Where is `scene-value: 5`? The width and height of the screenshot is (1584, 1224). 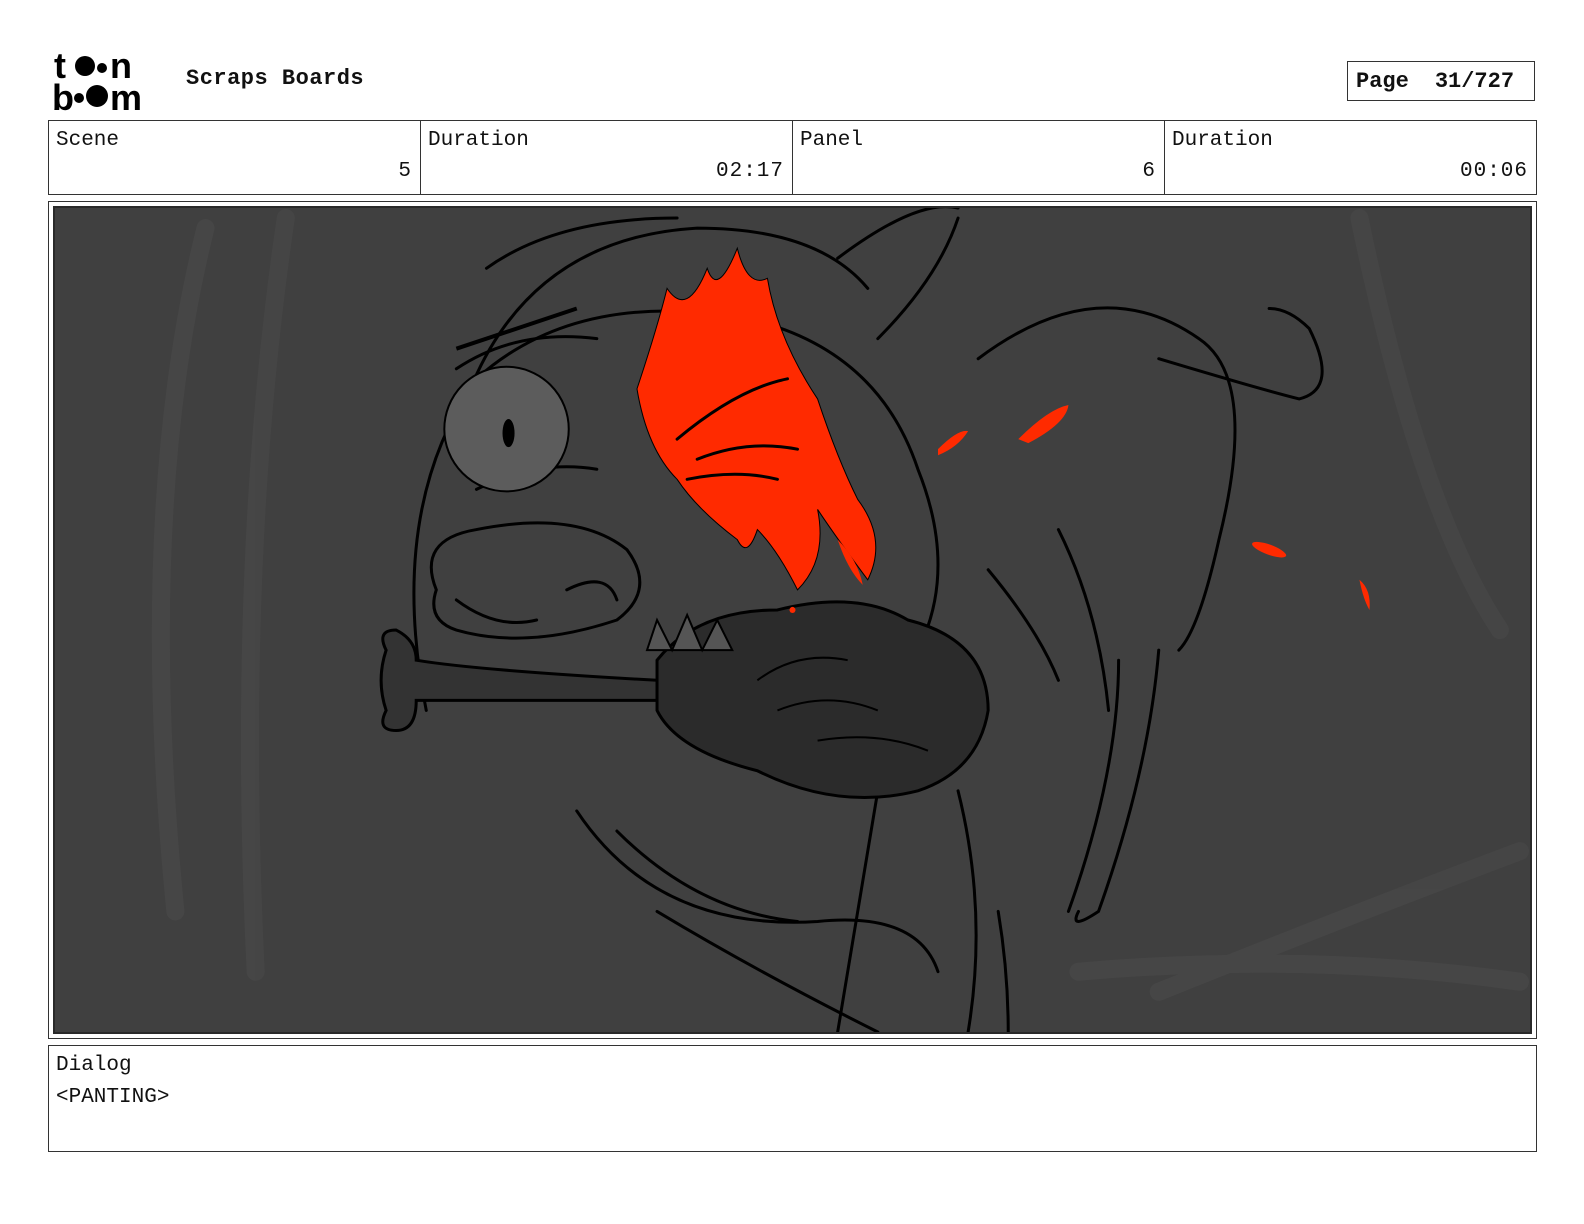 scene-value: 5 is located at coordinates (405, 171).